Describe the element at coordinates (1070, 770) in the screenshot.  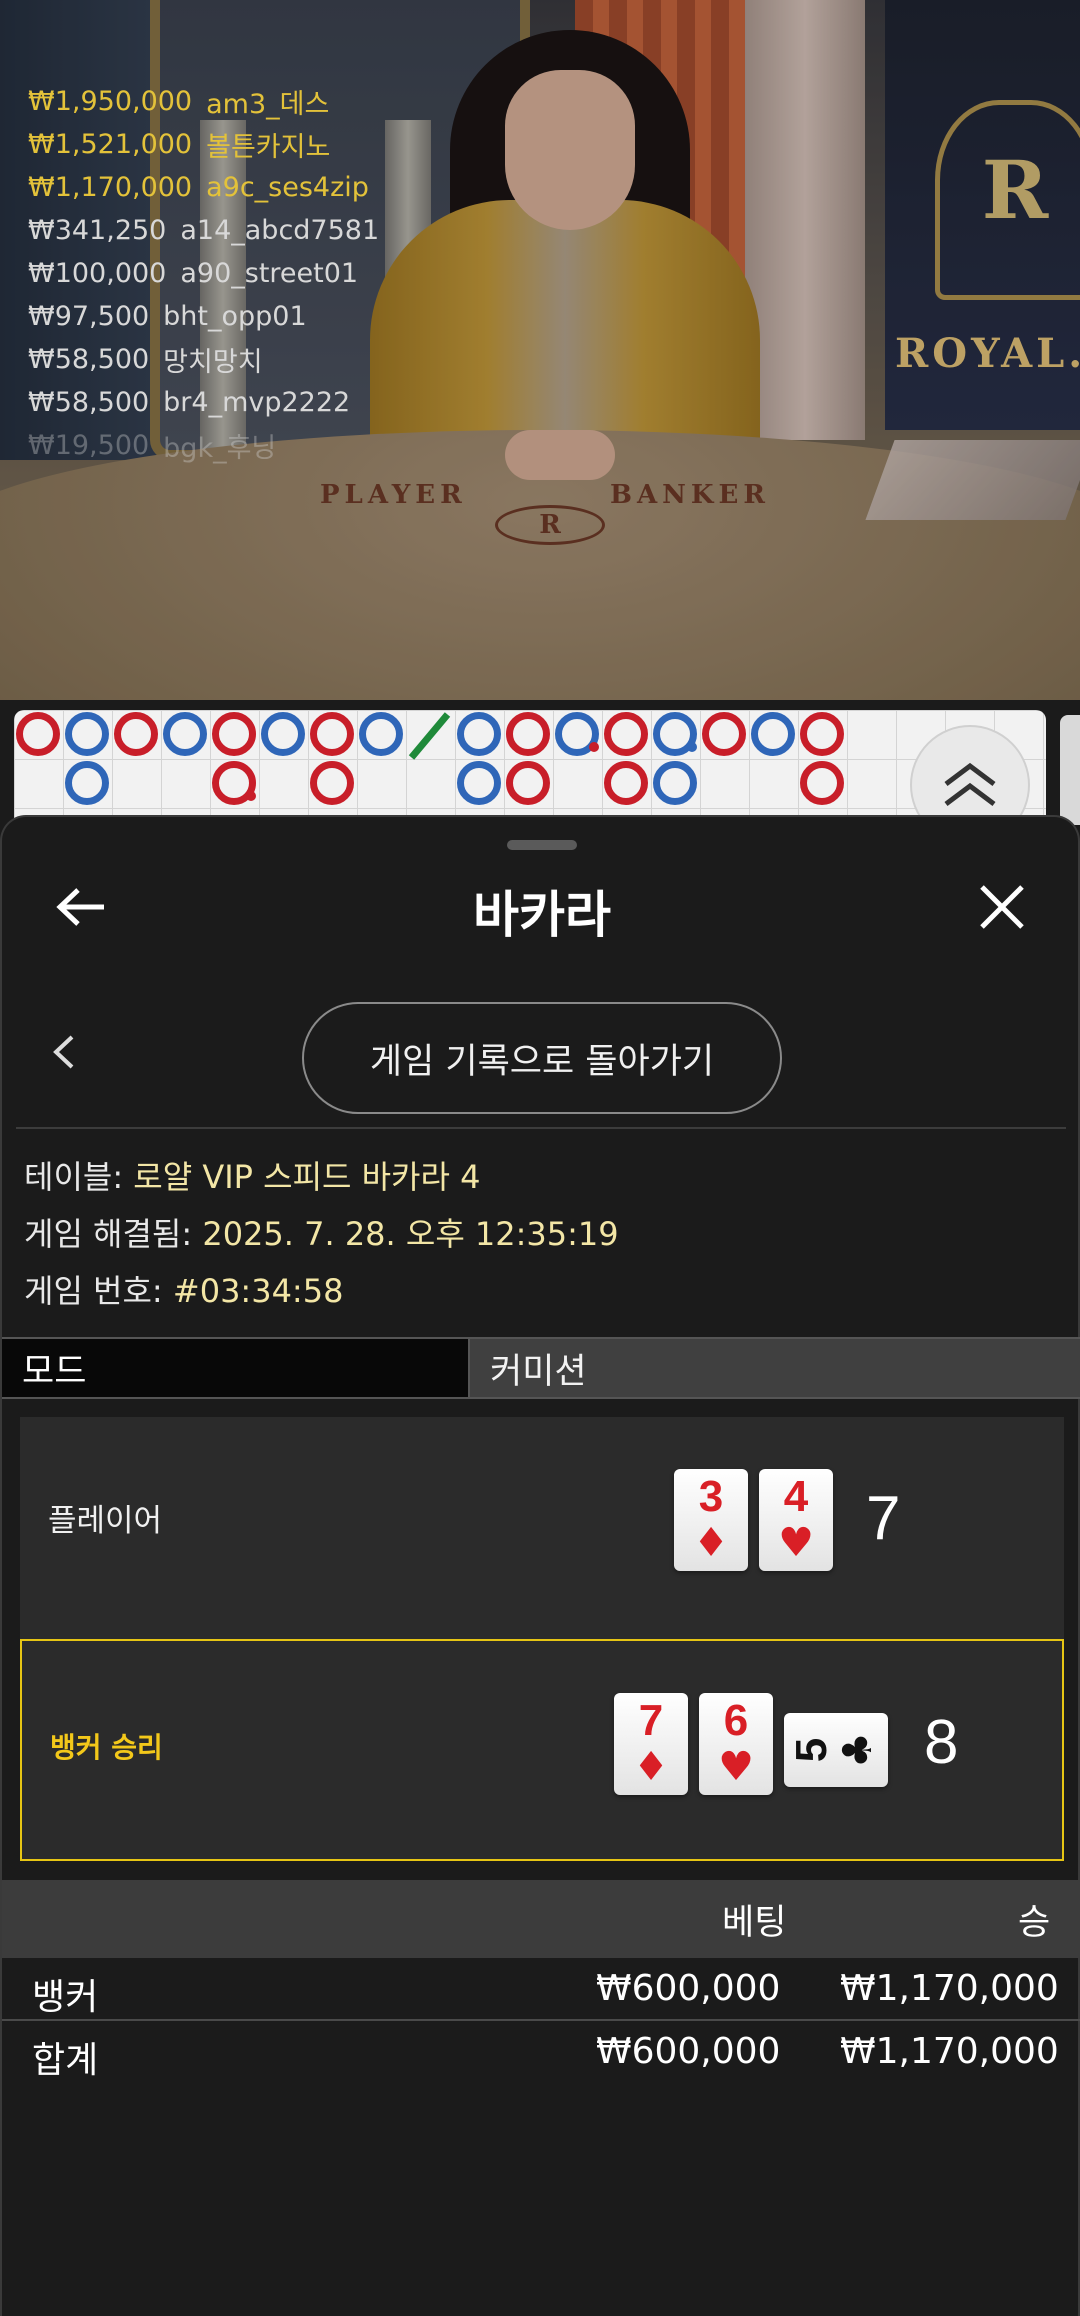
I see `roadmap-side-panel` at that location.